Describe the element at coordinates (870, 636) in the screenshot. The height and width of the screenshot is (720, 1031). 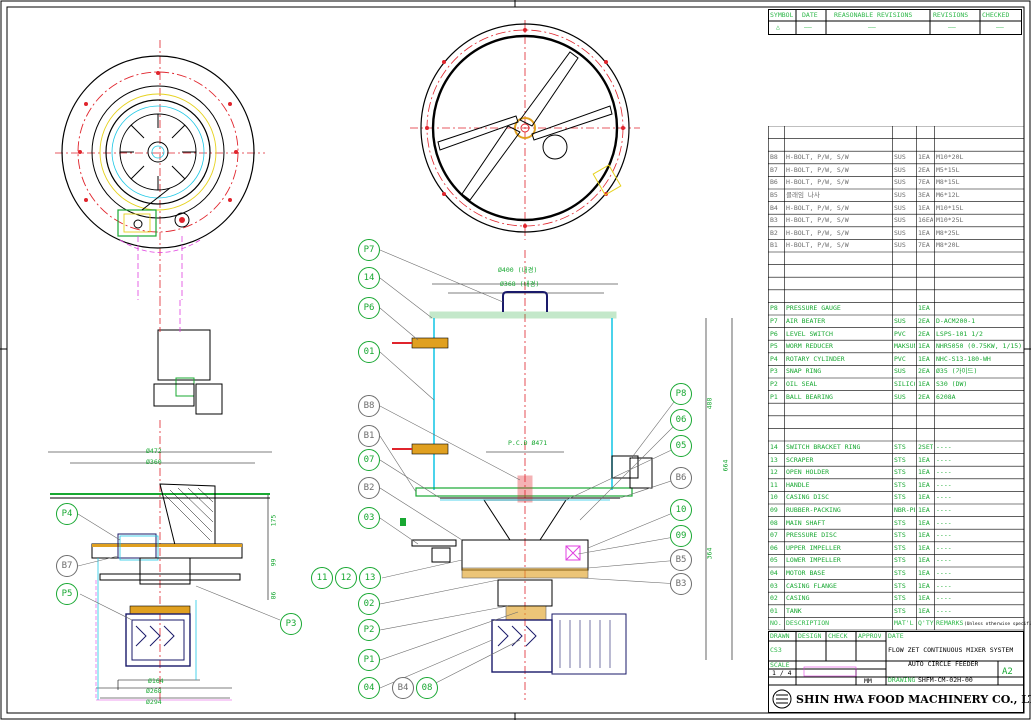
I see `tb-approv: APPROV` at that location.